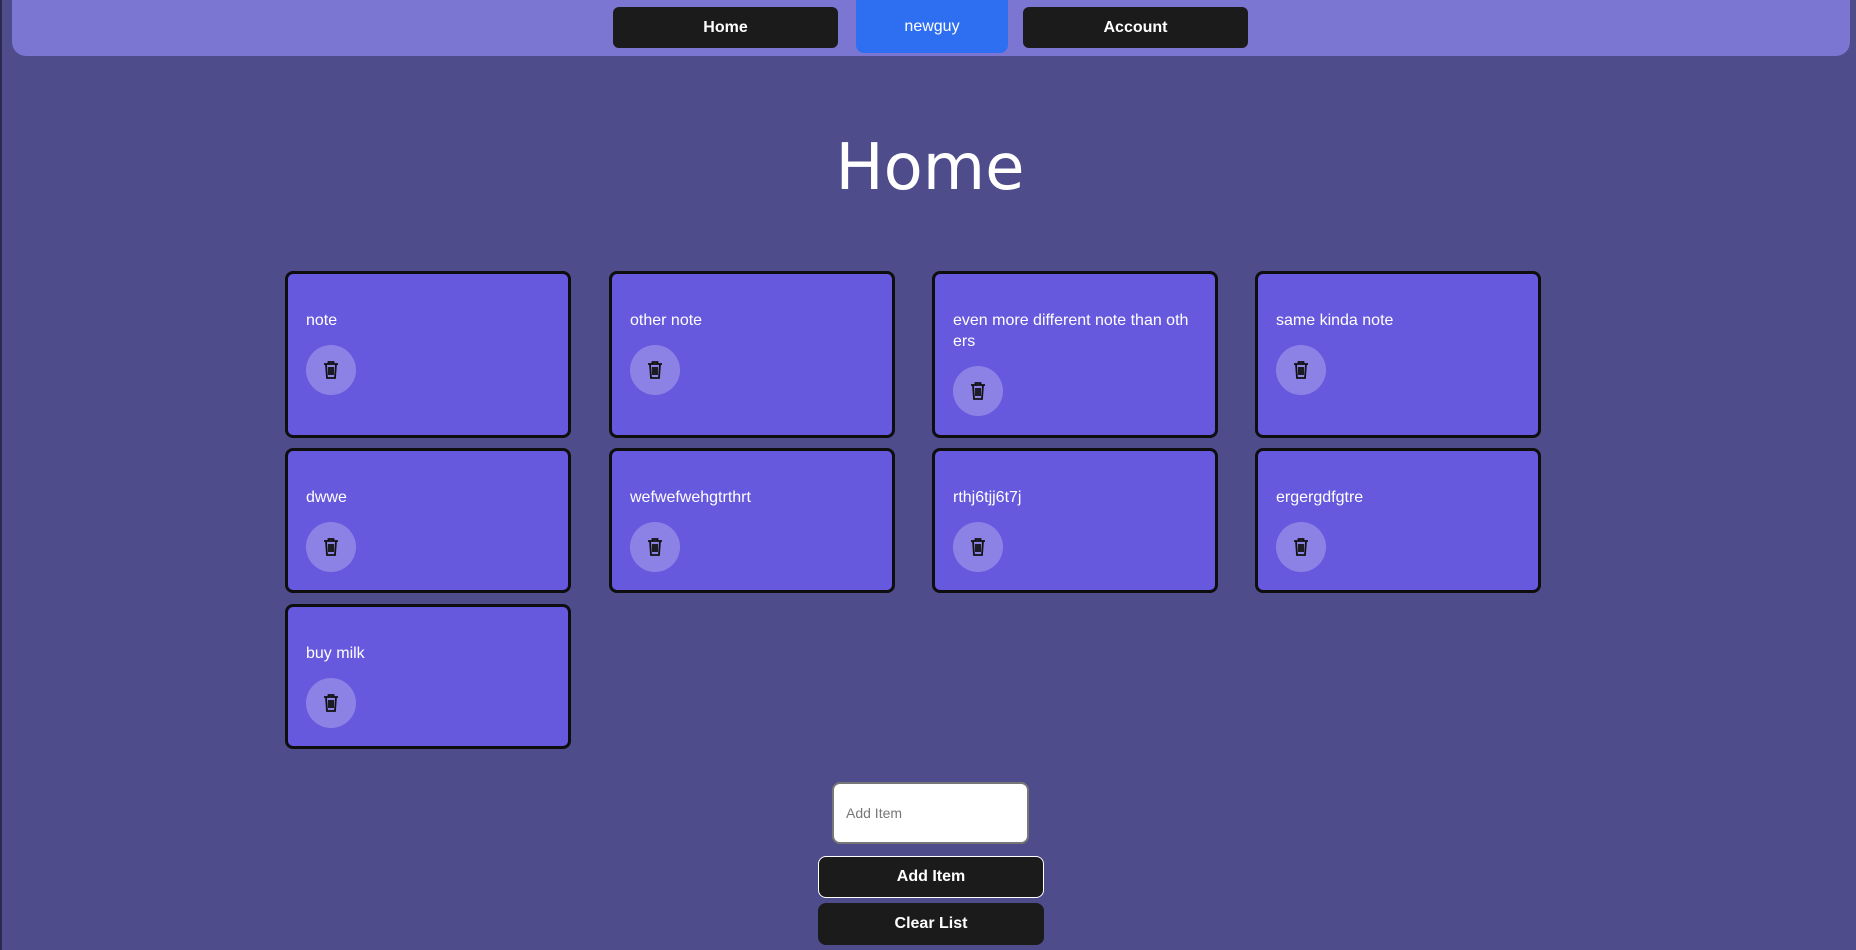  What do you see at coordinates (1135, 27) in the screenshot?
I see `nav-account-button: Account` at bounding box center [1135, 27].